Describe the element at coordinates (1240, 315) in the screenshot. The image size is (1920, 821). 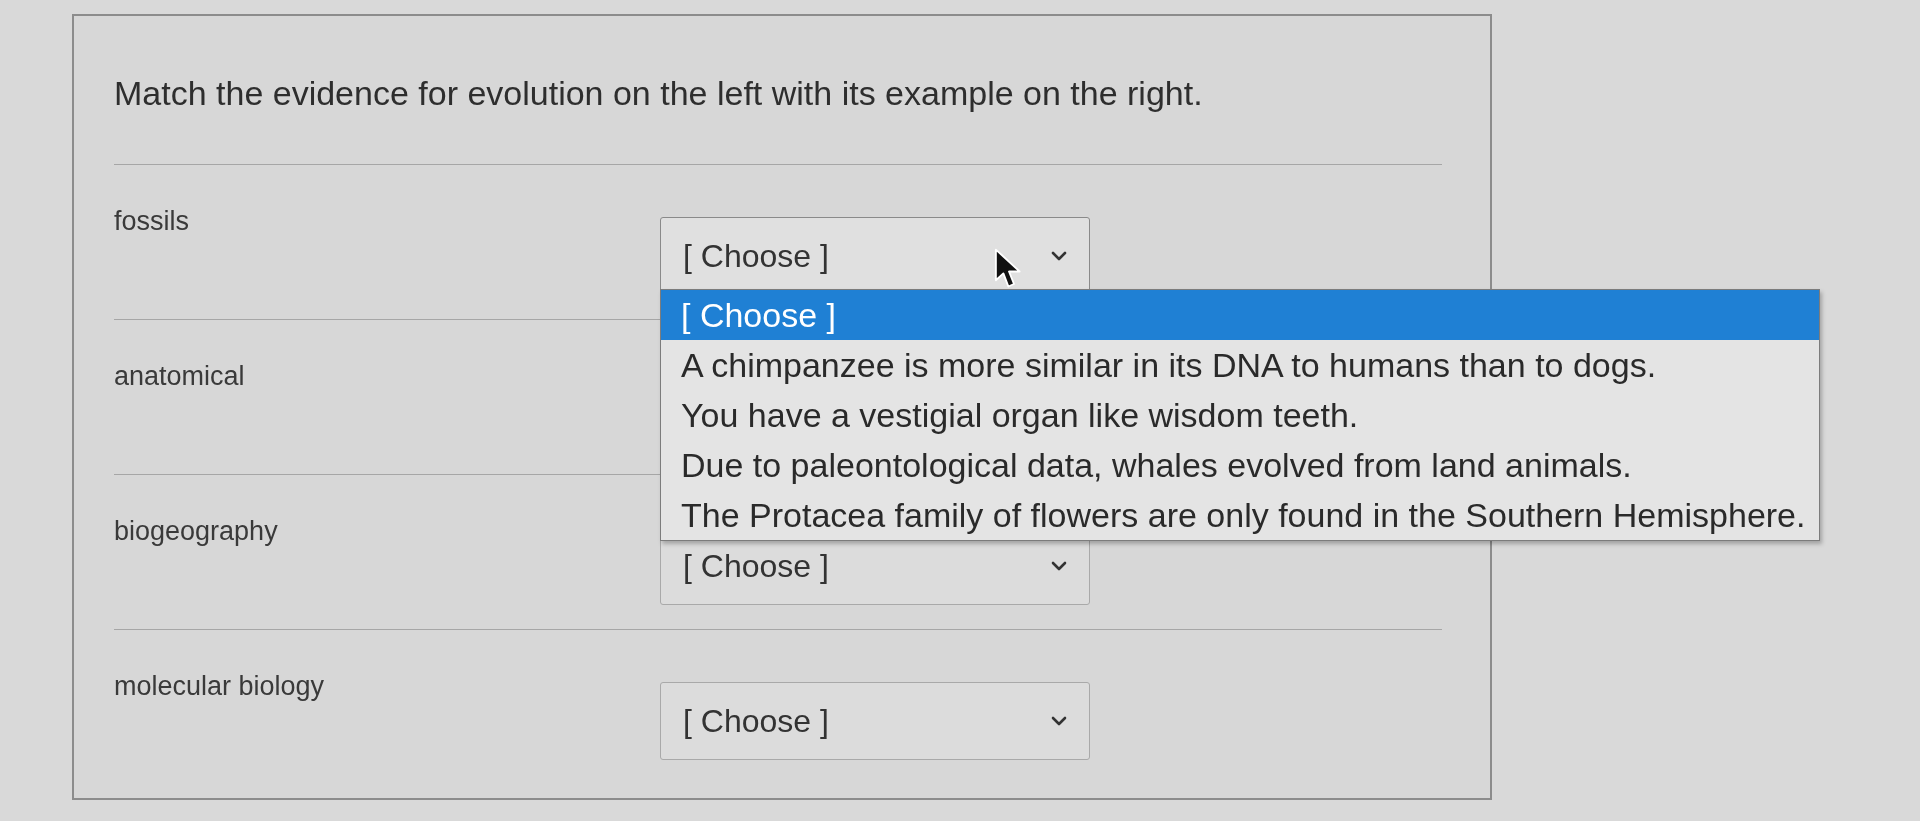
I see `dropdown-option: [ Choose ]` at that location.